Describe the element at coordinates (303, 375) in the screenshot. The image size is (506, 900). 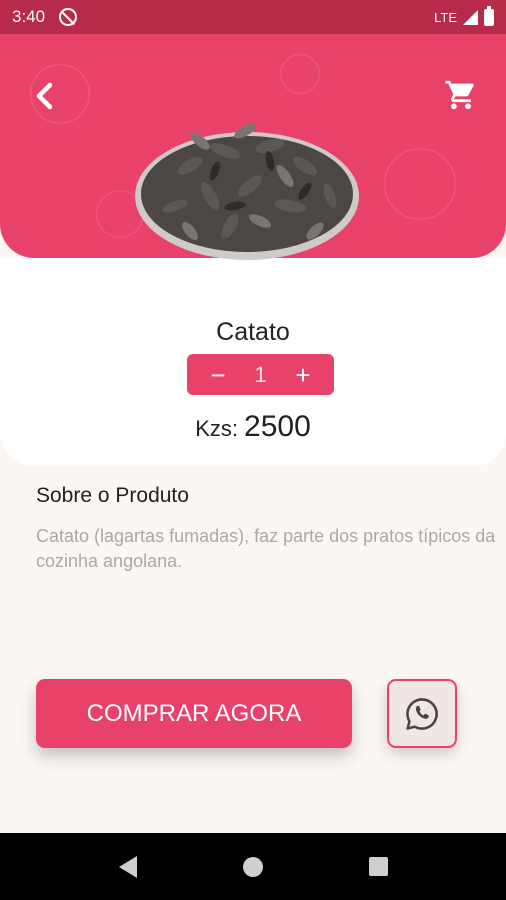
I see `increment-button: +` at that location.